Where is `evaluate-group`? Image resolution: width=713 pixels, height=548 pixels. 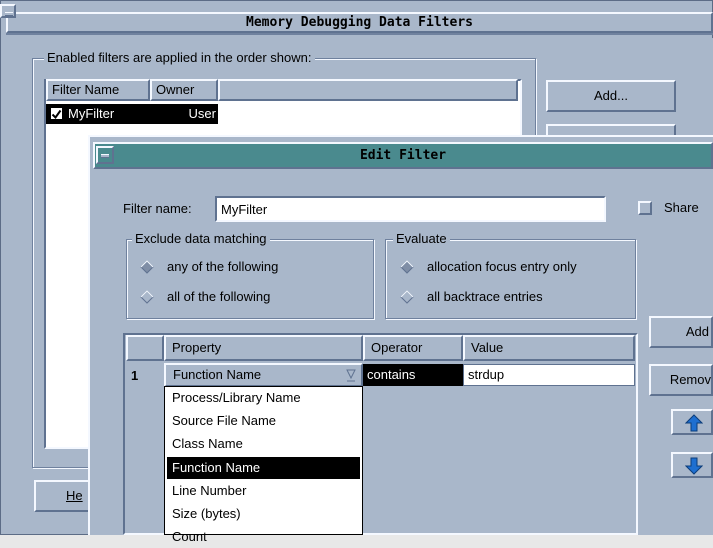 evaluate-group is located at coordinates (510, 279).